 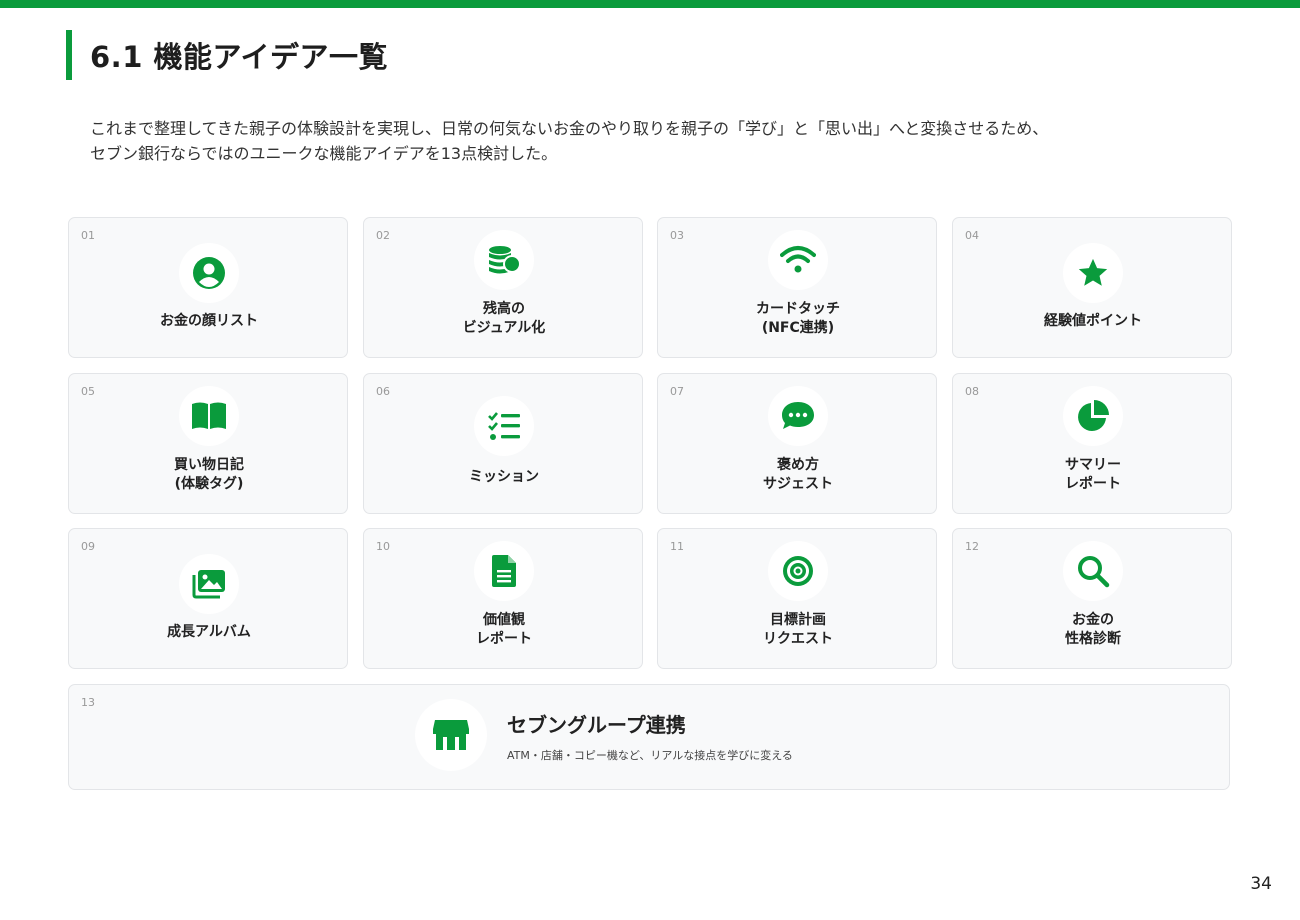 What do you see at coordinates (596, 725) in the screenshot?
I see `wide-feature-title: セブングループ連携` at bounding box center [596, 725].